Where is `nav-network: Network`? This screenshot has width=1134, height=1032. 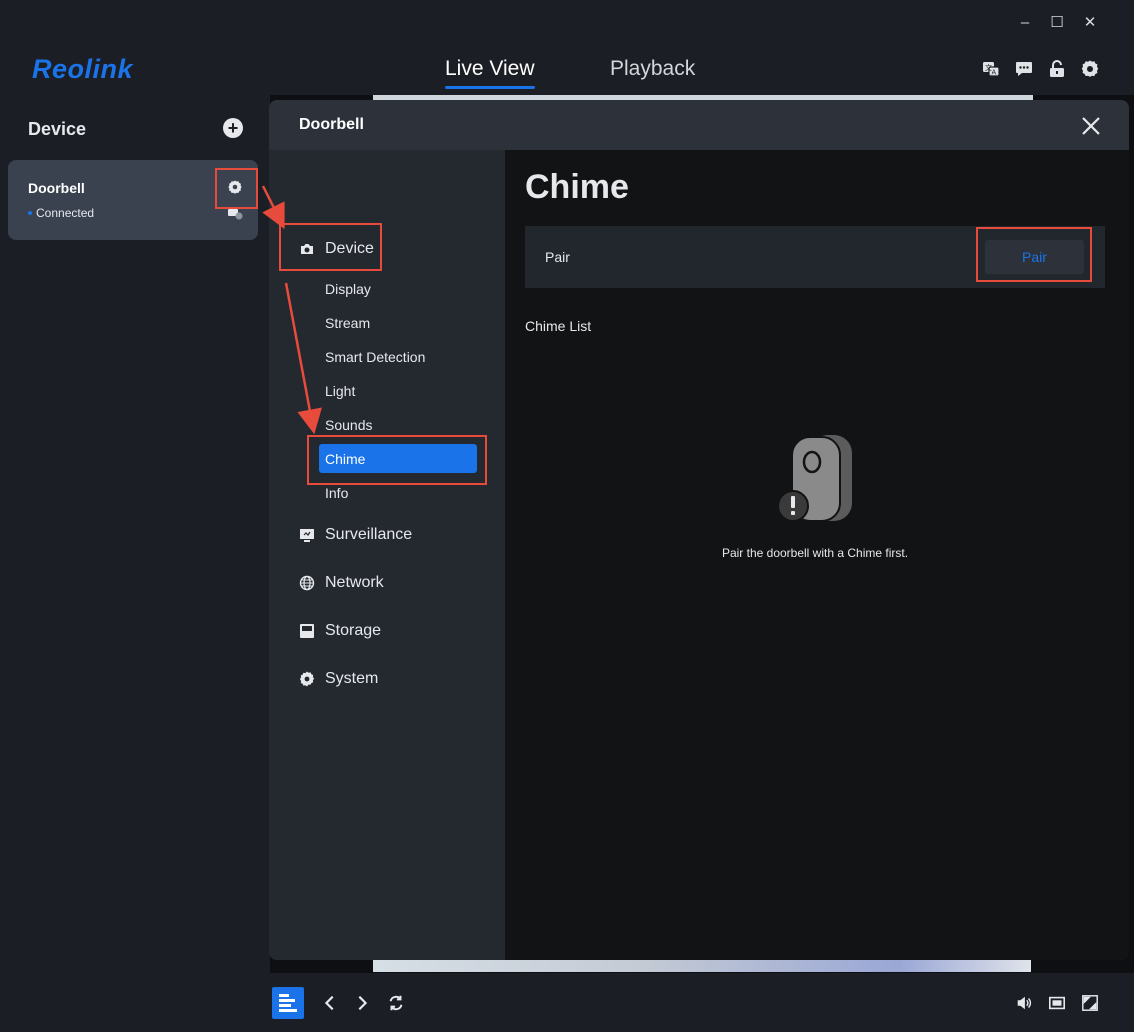 nav-network: Network is located at coordinates (341, 583).